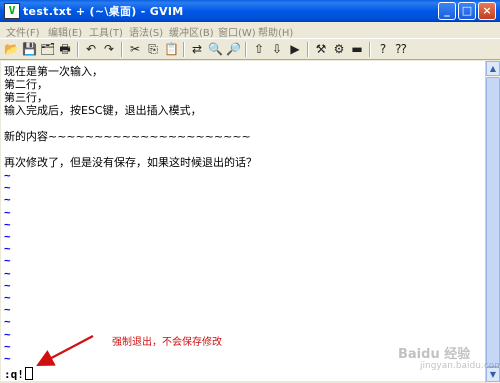  Describe the element at coordinates (233, 49) in the screenshot. I see `find-prev-icon: 🔎` at that location.